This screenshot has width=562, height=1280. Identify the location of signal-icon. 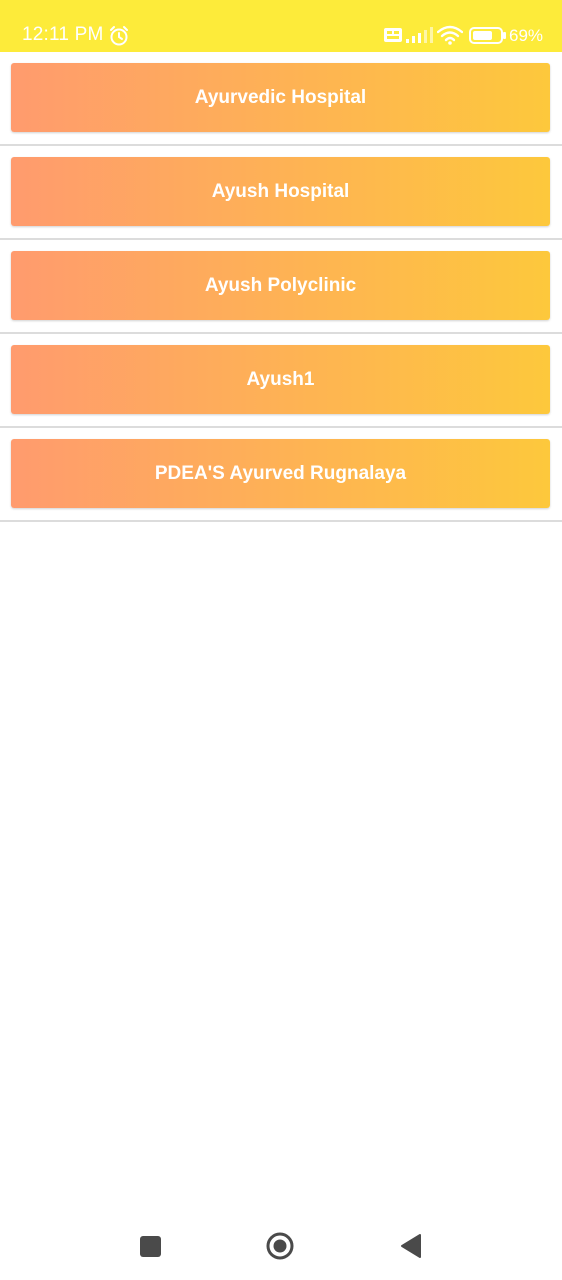
(419, 35).